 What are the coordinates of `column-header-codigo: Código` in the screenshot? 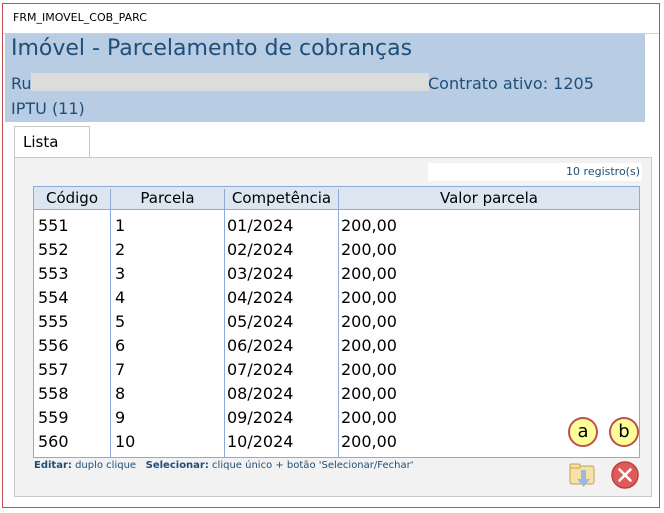 It's located at (72, 198).